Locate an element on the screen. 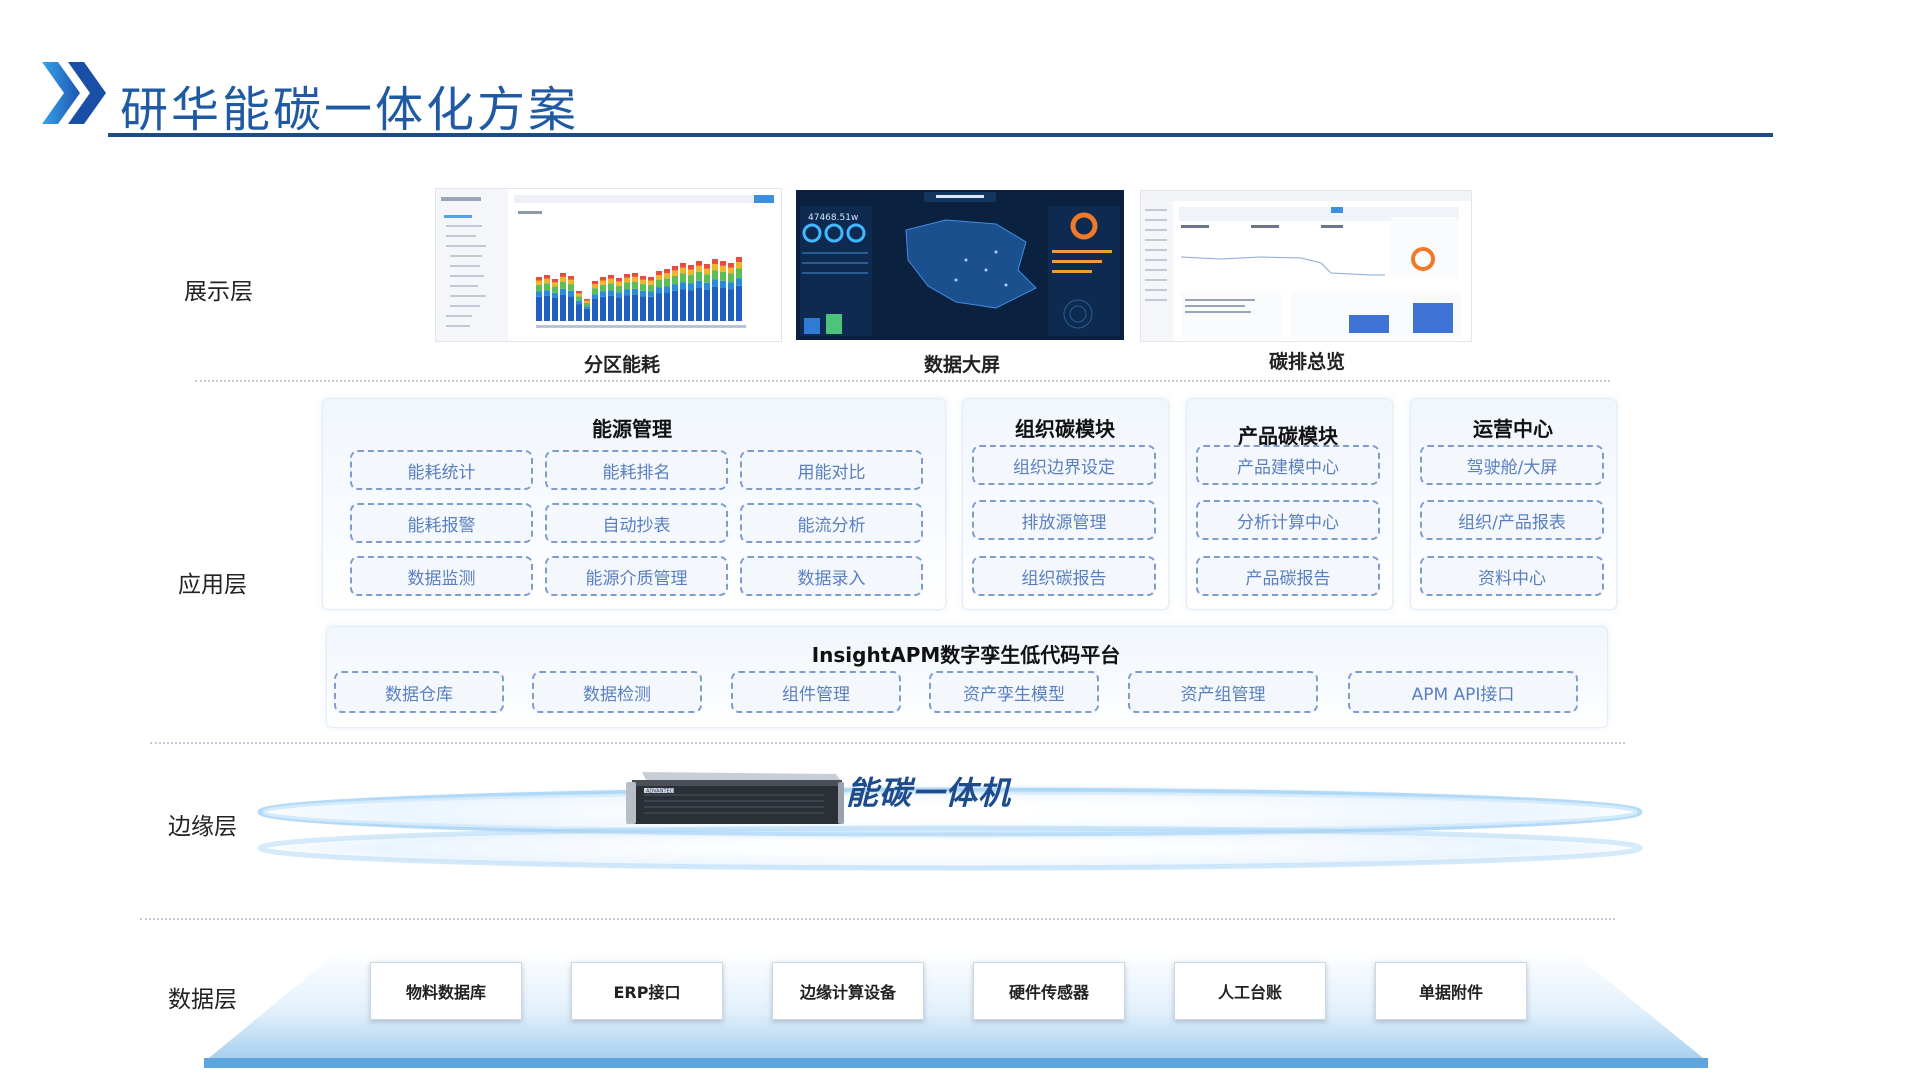 The image size is (1920, 1080). page-title: 研华能碳一体化方案 is located at coordinates (350, 110).